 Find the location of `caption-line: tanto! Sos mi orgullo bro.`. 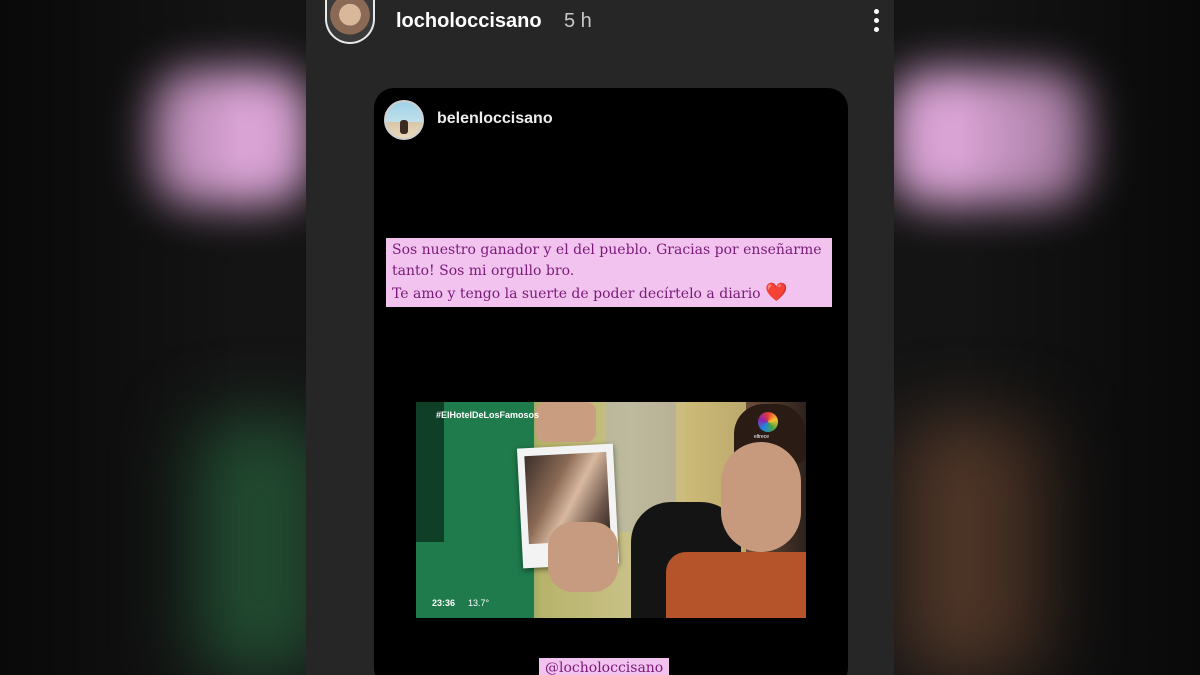

caption-line: tanto! Sos mi orgullo bro. is located at coordinates (483, 271).